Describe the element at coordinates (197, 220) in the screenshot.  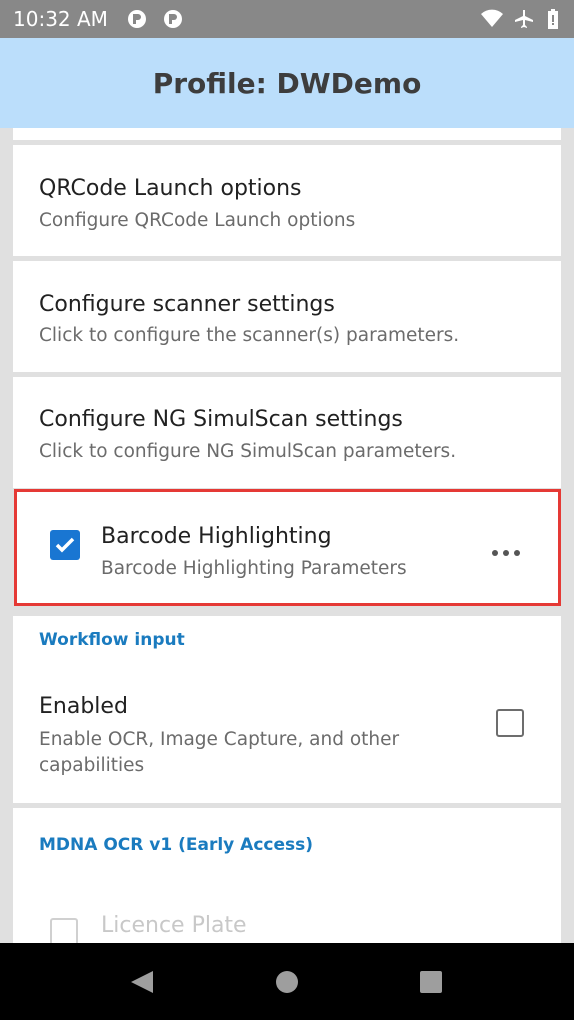
I see `item-subtitle: Configure QRCode Launch options` at that location.